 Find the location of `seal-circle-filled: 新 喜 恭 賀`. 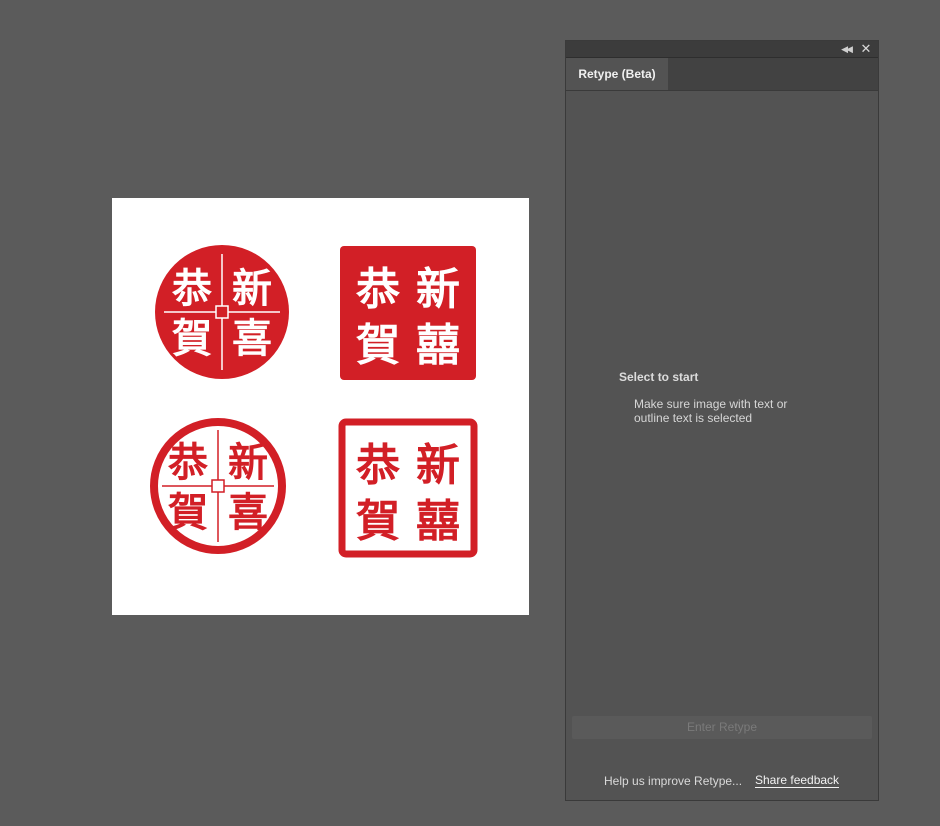

seal-circle-filled: 新 喜 恭 賀 is located at coordinates (222, 312).